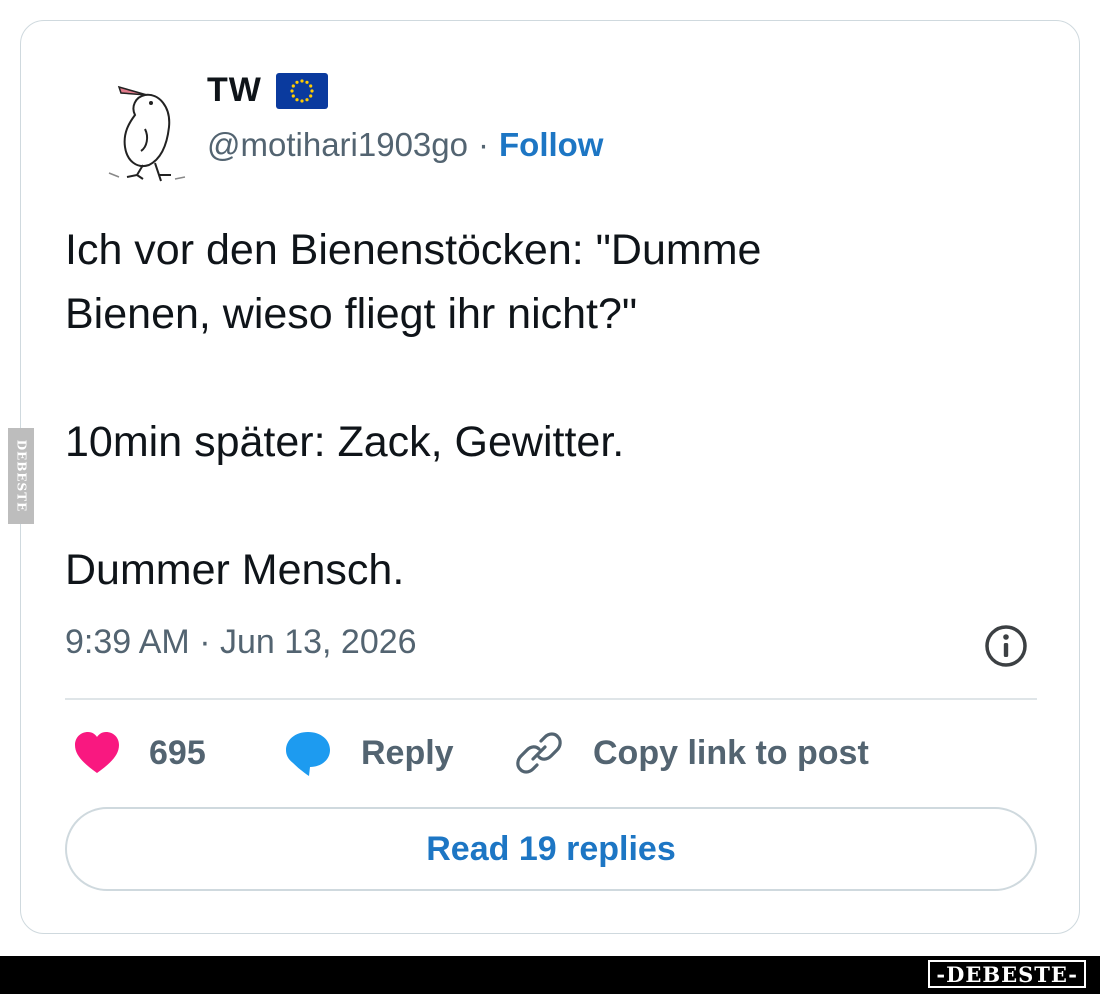  I want to click on side-watermark: DEBESTE, so click(21, 476).